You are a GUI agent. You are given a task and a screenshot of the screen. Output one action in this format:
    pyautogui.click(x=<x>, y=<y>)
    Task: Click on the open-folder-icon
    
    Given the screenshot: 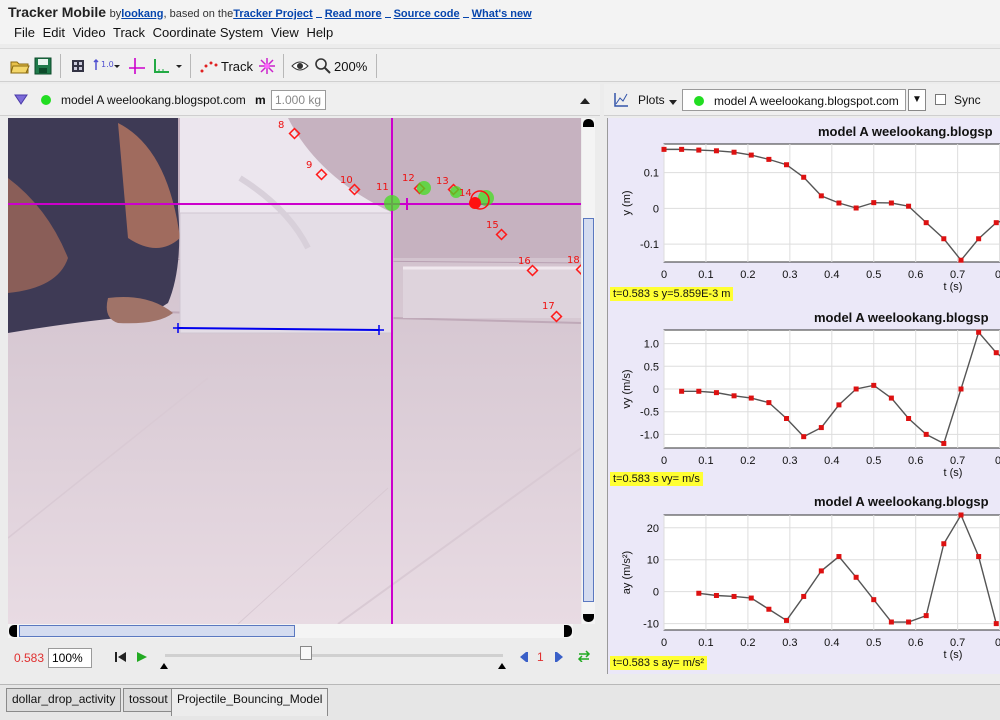 What is the action you would take?
    pyautogui.click(x=20, y=66)
    